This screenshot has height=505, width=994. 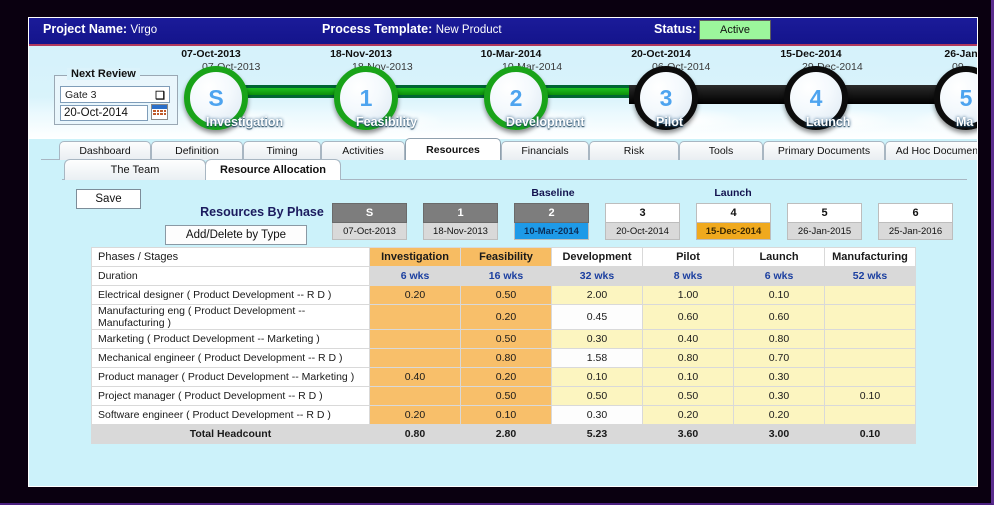 What do you see at coordinates (597, 317) in the screenshot?
I see `alloc-cell: 0.45` at bounding box center [597, 317].